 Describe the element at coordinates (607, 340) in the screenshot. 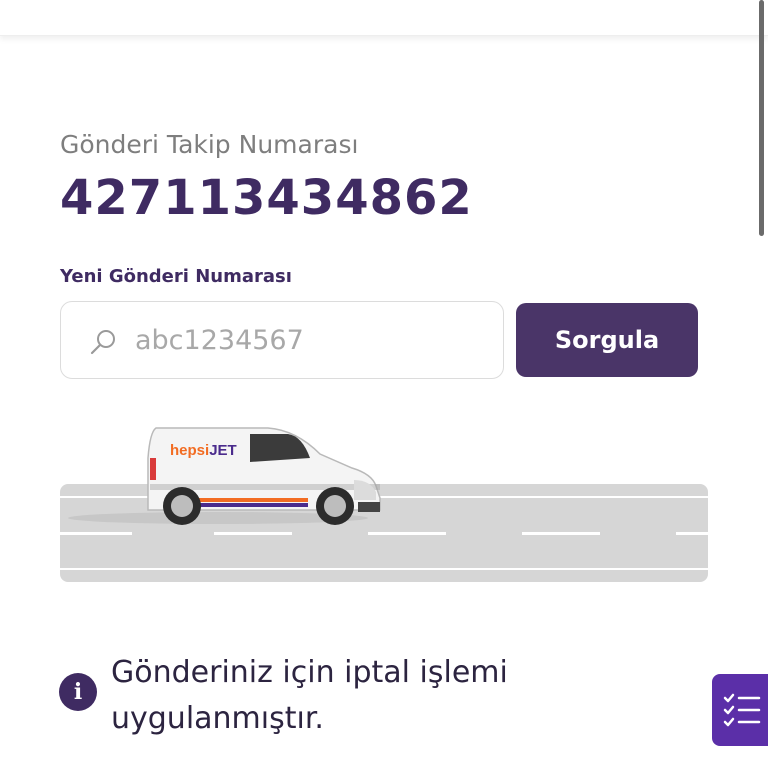

I see `query-button: Sorgula` at that location.